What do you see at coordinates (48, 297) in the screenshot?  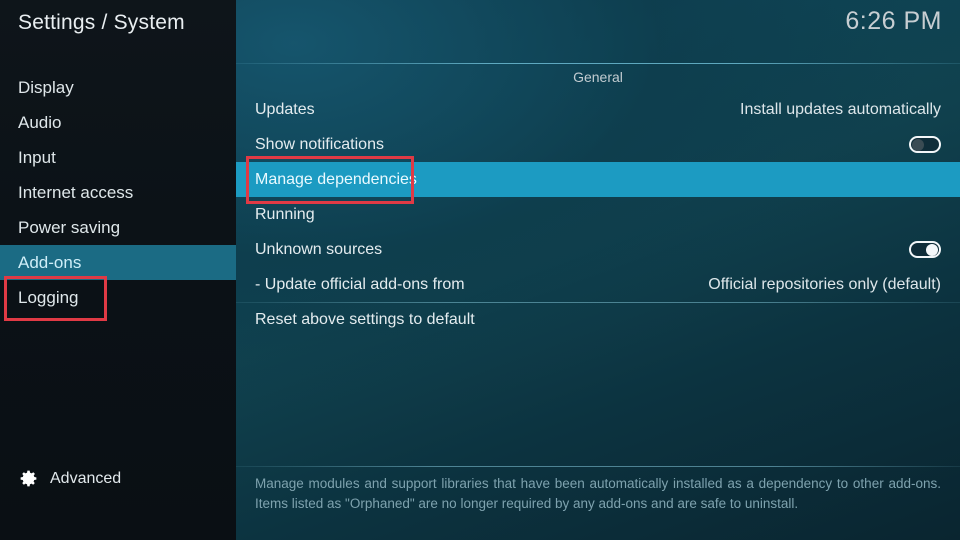 I see `sidebar-item-label: Logging` at bounding box center [48, 297].